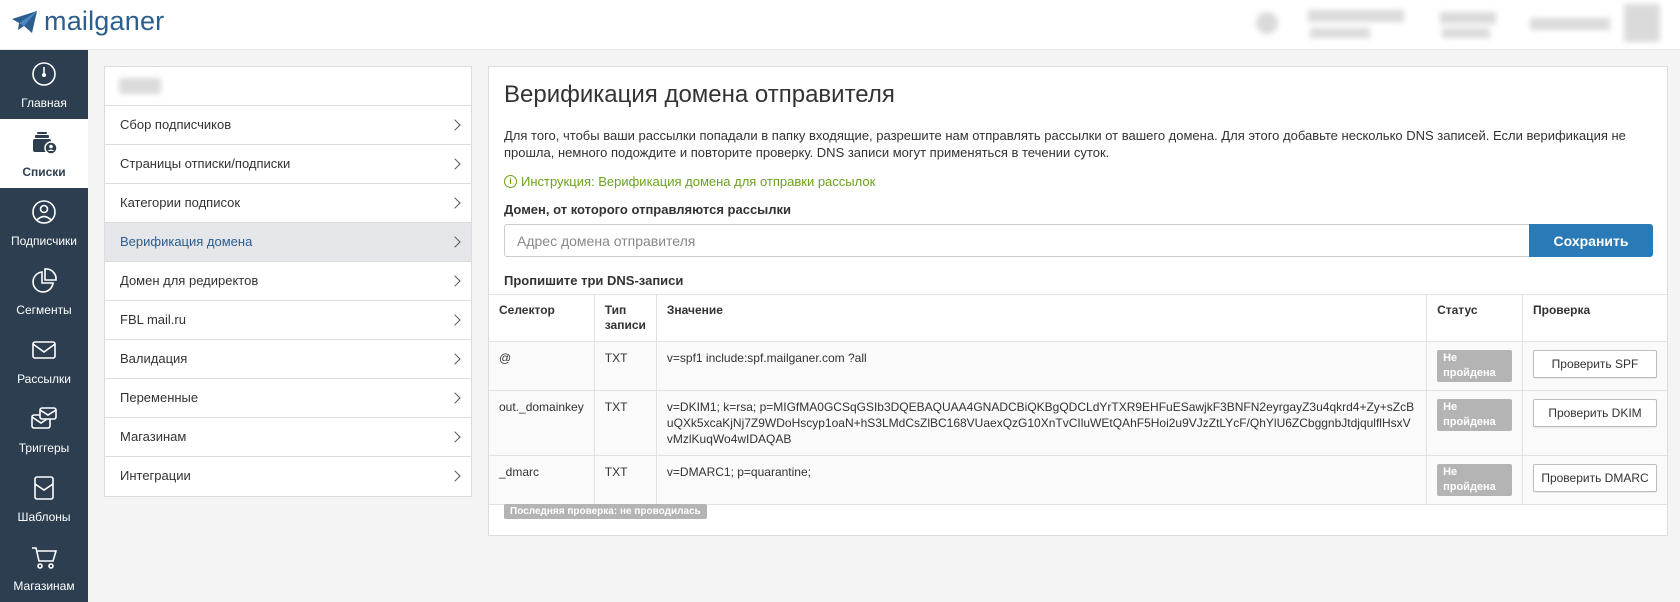 The height and width of the screenshot is (602, 1680). Describe the element at coordinates (44, 280) in the screenshot. I see `pie-chart-icon` at that location.